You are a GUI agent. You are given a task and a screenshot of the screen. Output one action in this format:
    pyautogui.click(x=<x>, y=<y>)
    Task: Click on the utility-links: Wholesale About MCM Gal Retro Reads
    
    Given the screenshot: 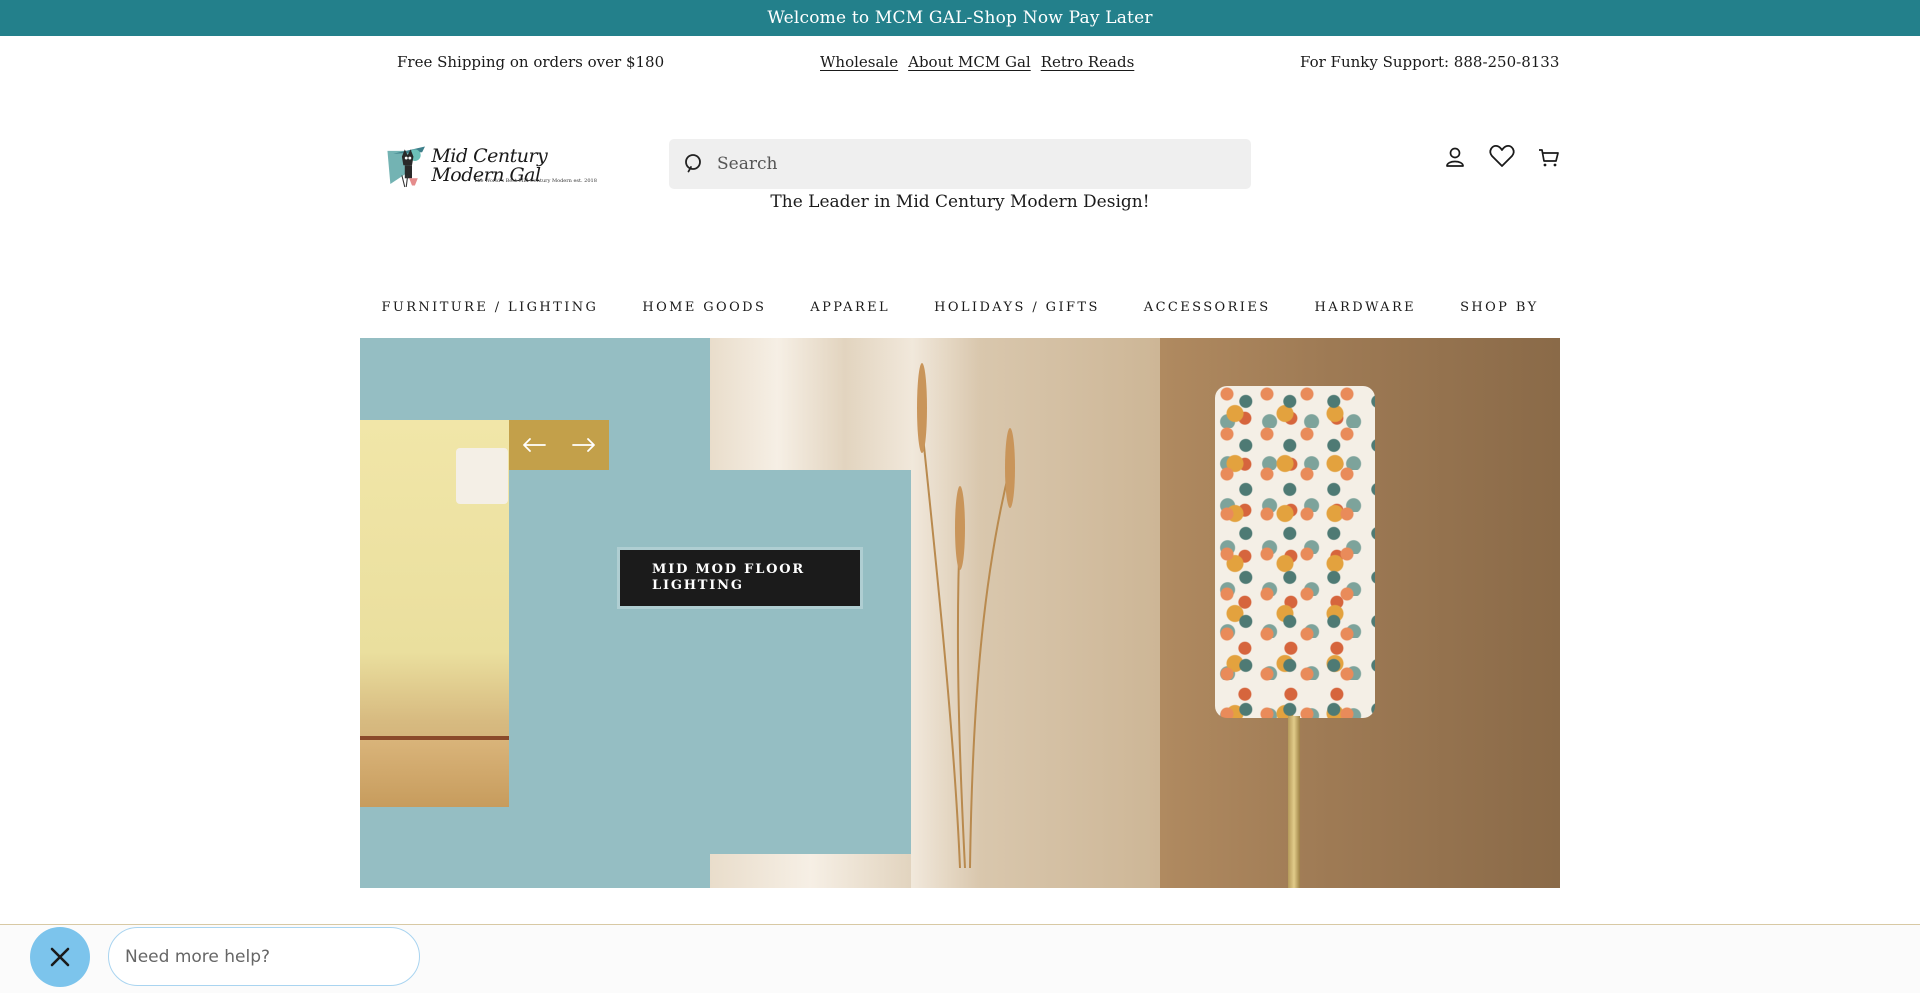 What is the action you would take?
    pyautogui.click(x=977, y=62)
    